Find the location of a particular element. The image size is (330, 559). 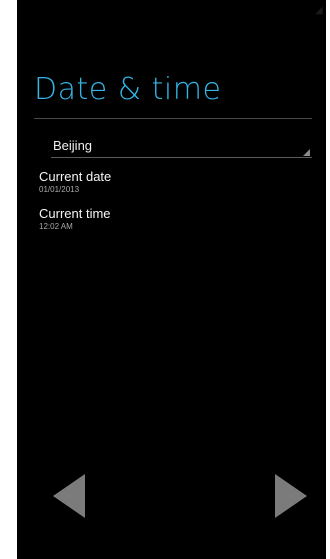

dropdown-corner-icon is located at coordinates (306, 152).